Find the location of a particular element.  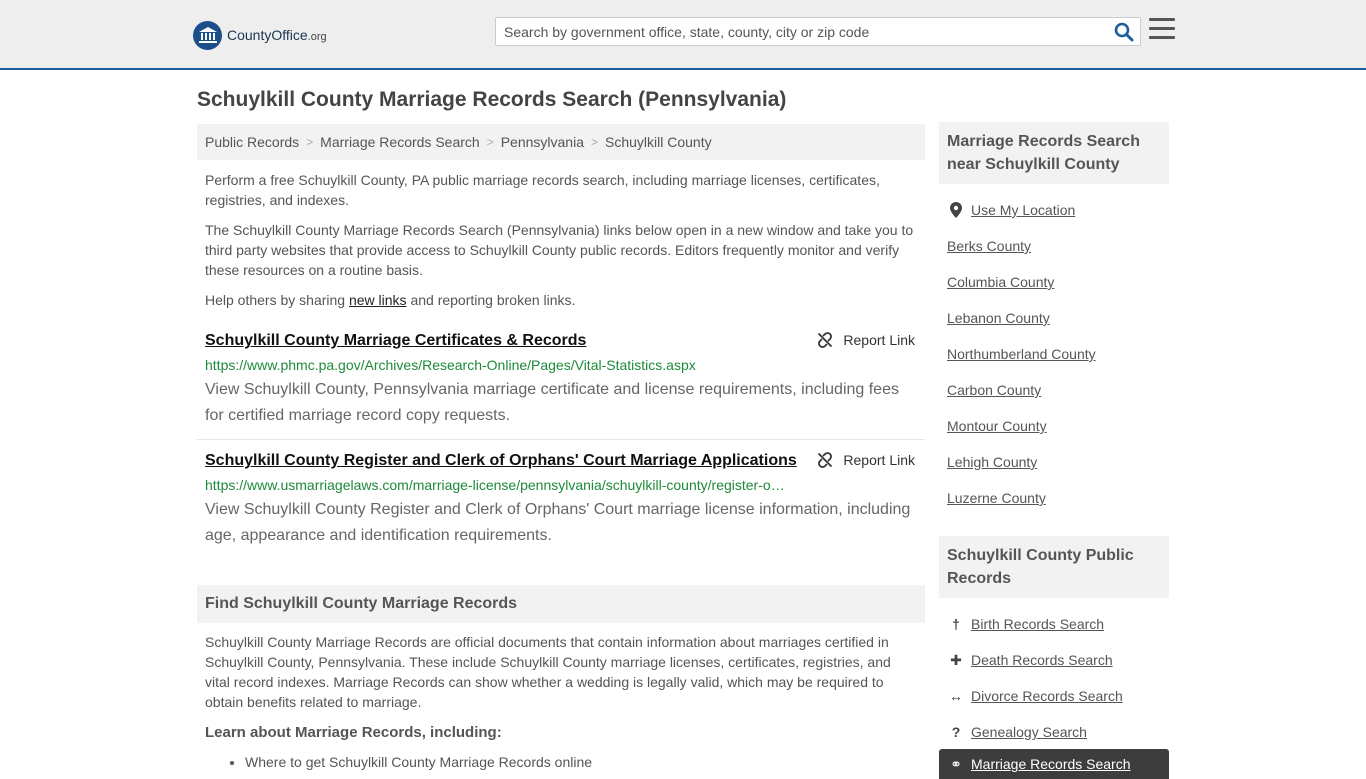

split-arrows-icon: ↔ is located at coordinates (956, 696).